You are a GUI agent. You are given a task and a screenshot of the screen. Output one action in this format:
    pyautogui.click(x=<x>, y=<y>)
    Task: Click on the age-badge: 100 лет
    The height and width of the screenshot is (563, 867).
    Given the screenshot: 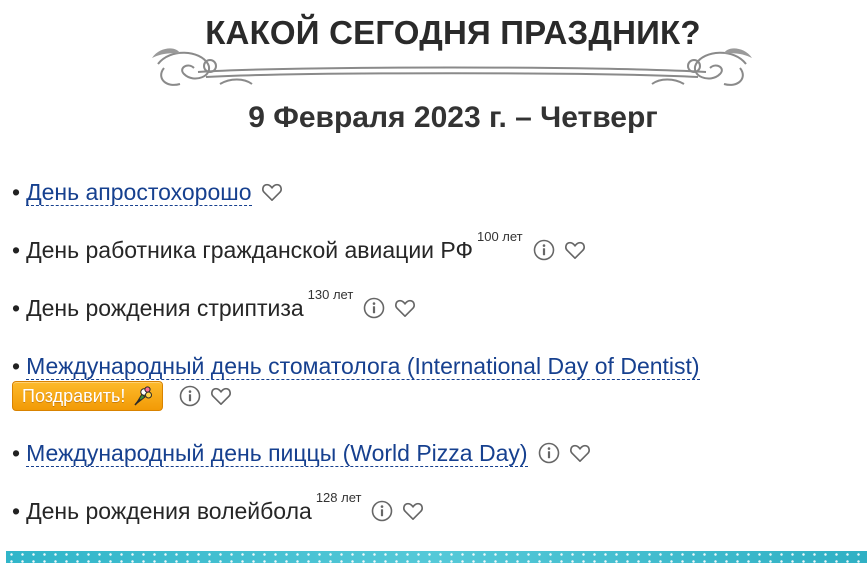 What is the action you would take?
    pyautogui.click(x=499, y=236)
    